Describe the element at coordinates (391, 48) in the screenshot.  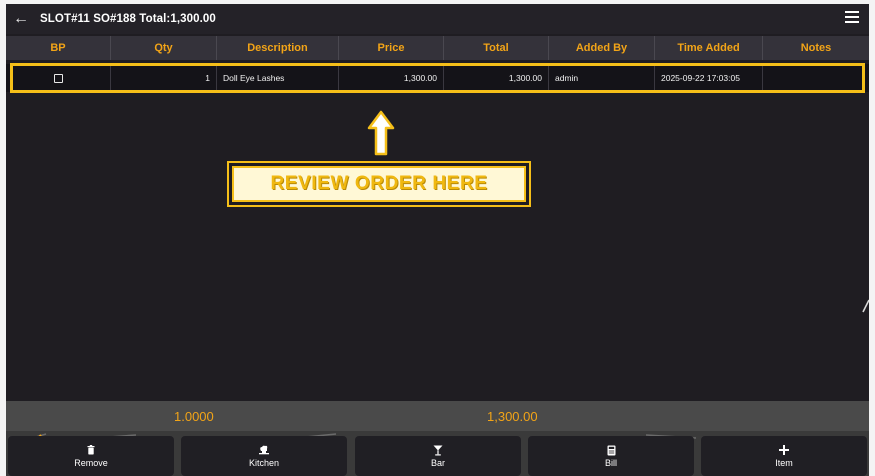
I see `column-header-price: Price` at that location.